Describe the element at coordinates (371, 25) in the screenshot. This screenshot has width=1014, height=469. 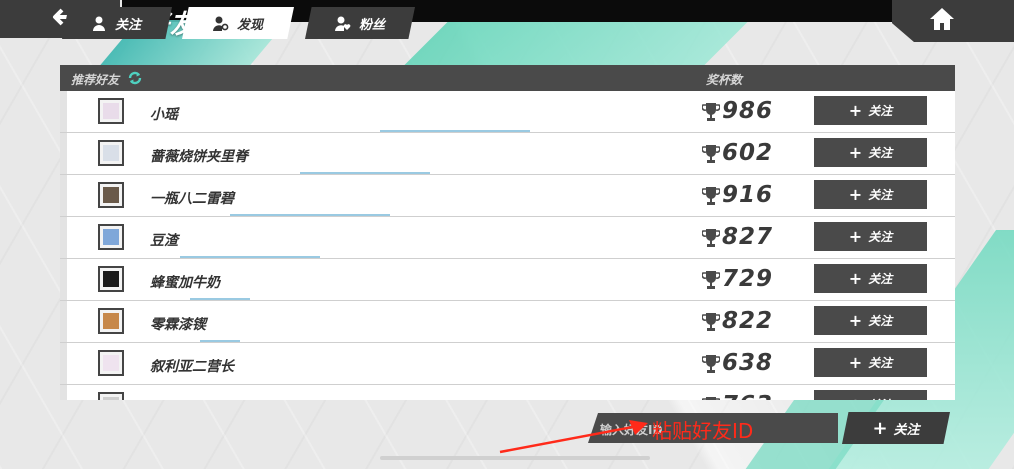
I see `tab-label: 粉丝` at that location.